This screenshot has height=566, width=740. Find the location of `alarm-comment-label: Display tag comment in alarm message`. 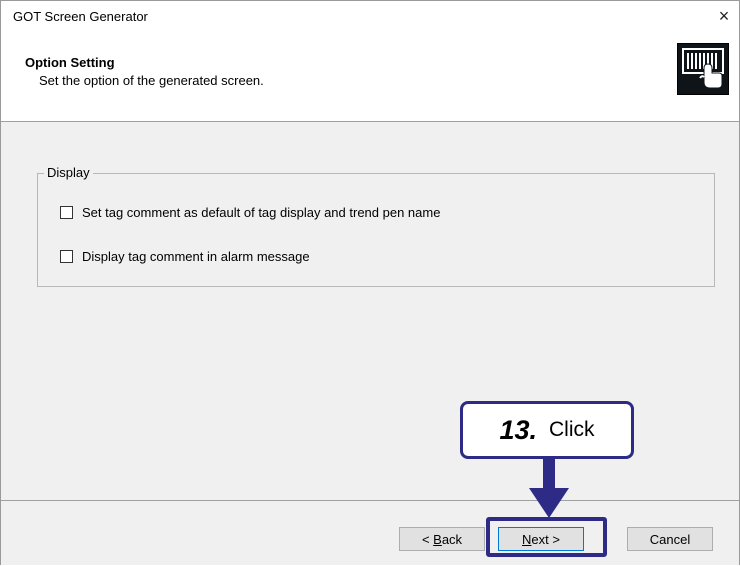

alarm-comment-label: Display tag comment in alarm message is located at coordinates (196, 256).